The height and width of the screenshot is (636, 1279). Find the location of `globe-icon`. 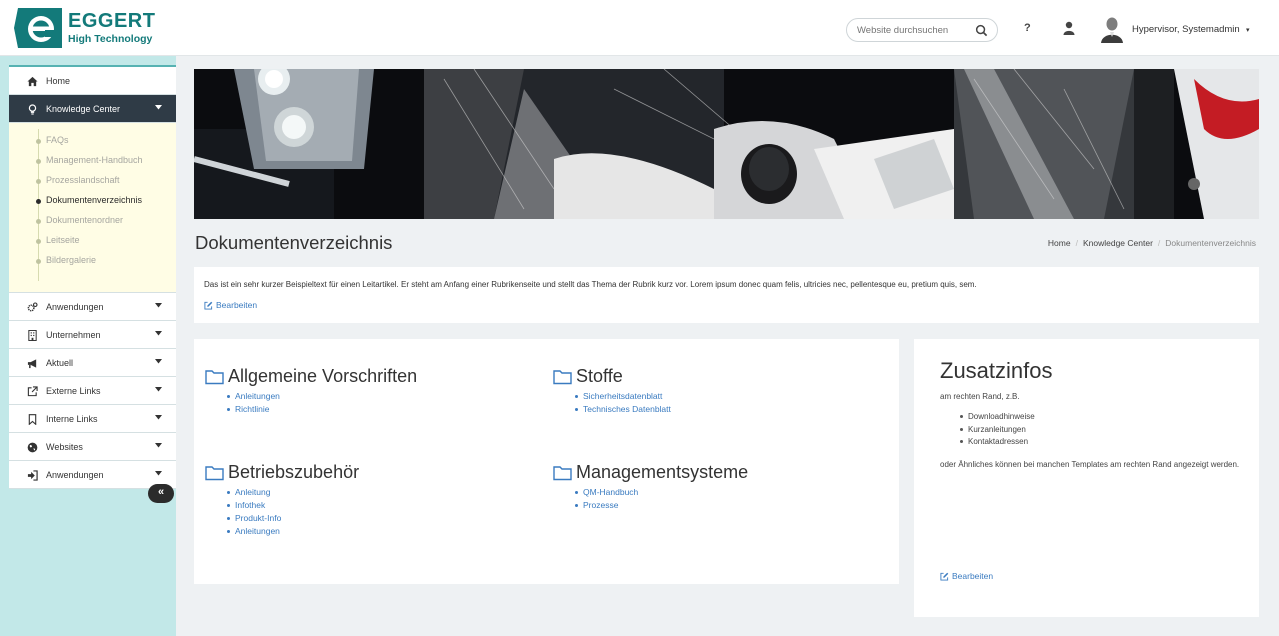

globe-icon is located at coordinates (32, 447).